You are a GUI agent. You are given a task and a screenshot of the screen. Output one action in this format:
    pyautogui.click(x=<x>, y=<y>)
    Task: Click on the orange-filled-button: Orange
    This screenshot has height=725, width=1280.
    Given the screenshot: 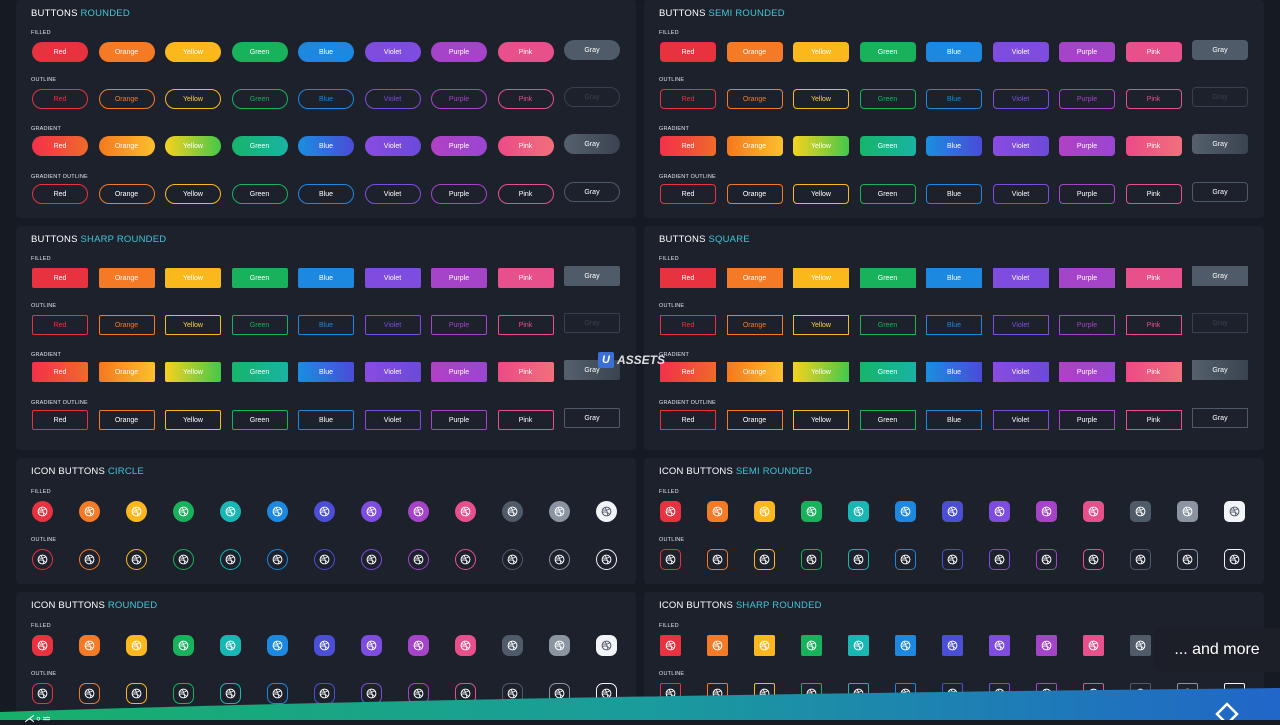 What is the action you would take?
    pyautogui.click(x=754, y=278)
    